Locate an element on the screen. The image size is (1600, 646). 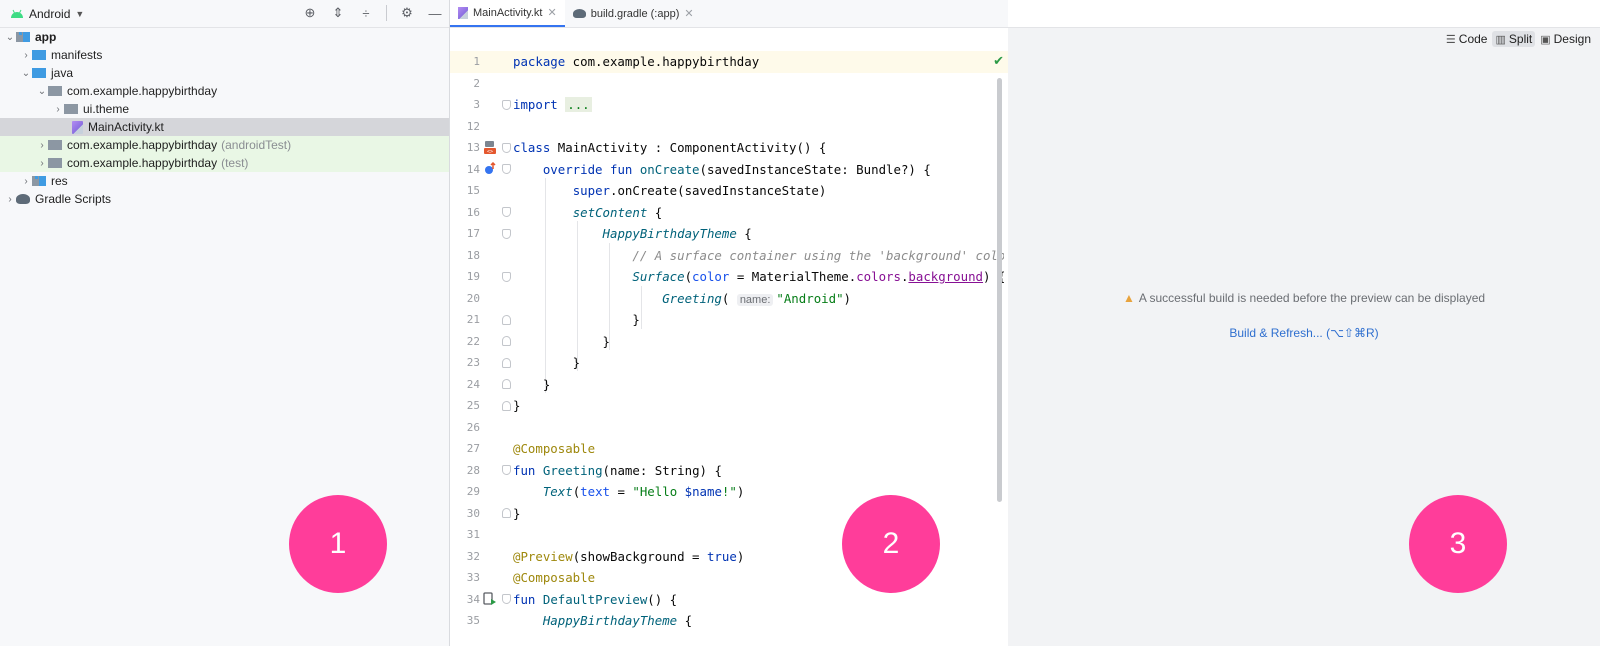
tree-item-res: › res is located at coordinates (224, 181).